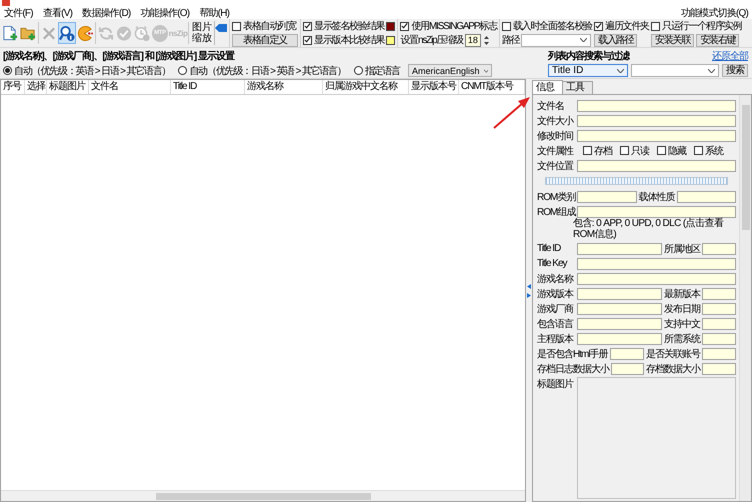 Image resolution: width=752 pixels, height=502 pixels. Describe the element at coordinates (454, 26) in the screenshot. I see `checkbox-label: 使用MISSINGAPP标志` at that location.